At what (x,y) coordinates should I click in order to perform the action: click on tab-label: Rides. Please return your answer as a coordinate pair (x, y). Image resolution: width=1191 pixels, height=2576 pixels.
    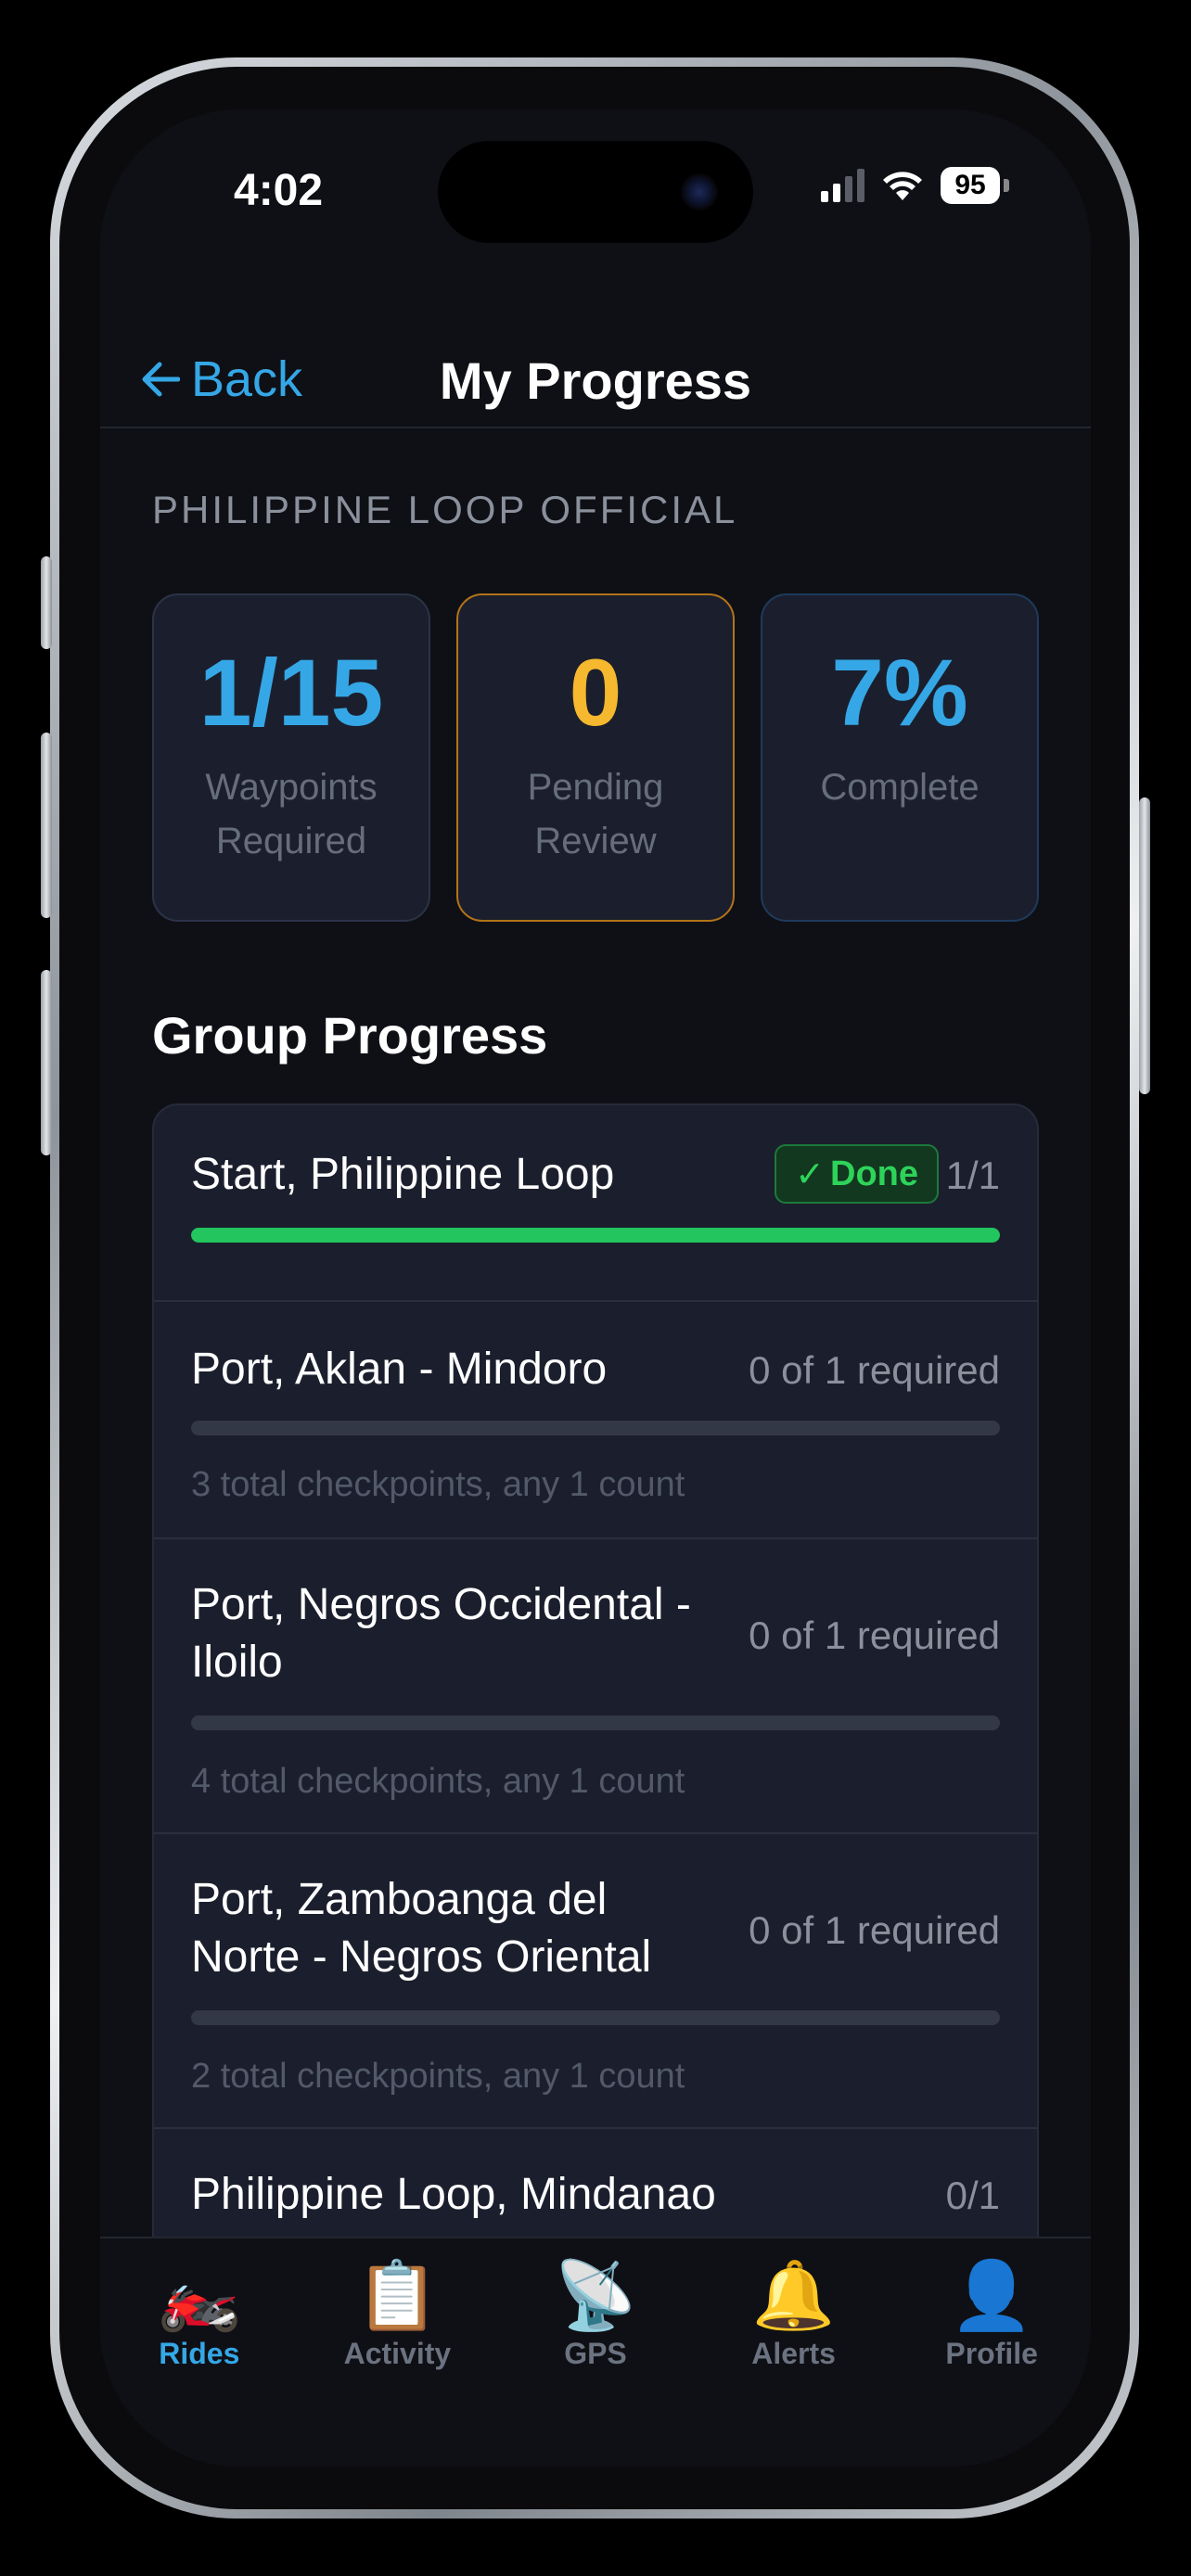
    Looking at the image, I should click on (199, 2353).